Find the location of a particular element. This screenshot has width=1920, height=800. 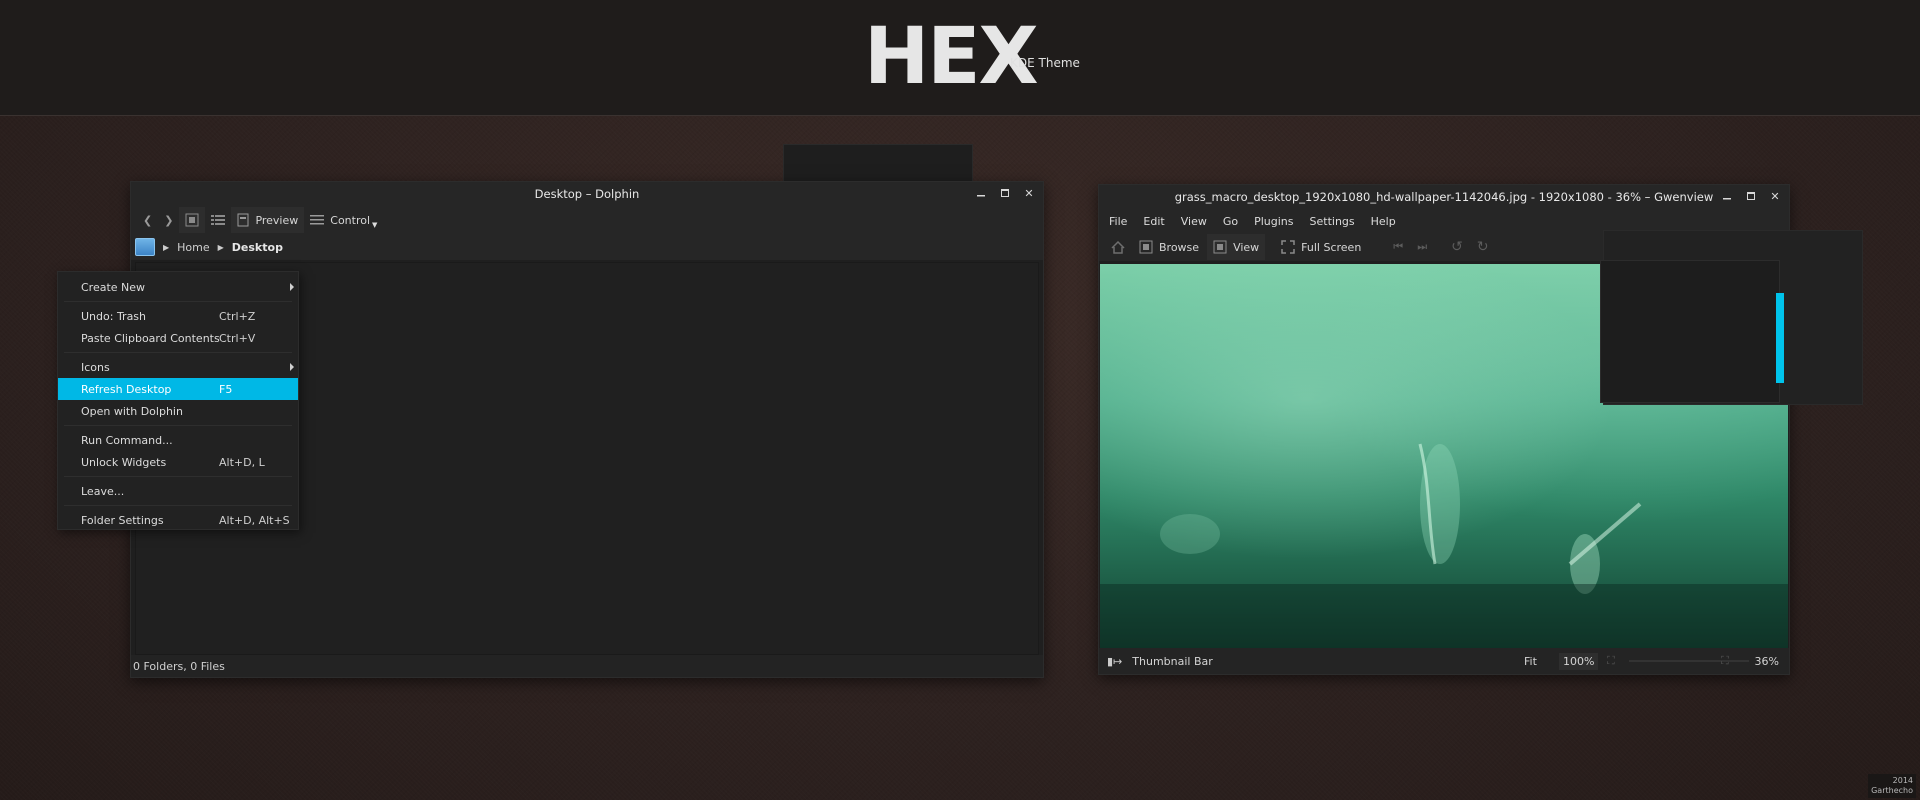

menu-item-shortcut: Ctrl+Z is located at coordinates (237, 316).